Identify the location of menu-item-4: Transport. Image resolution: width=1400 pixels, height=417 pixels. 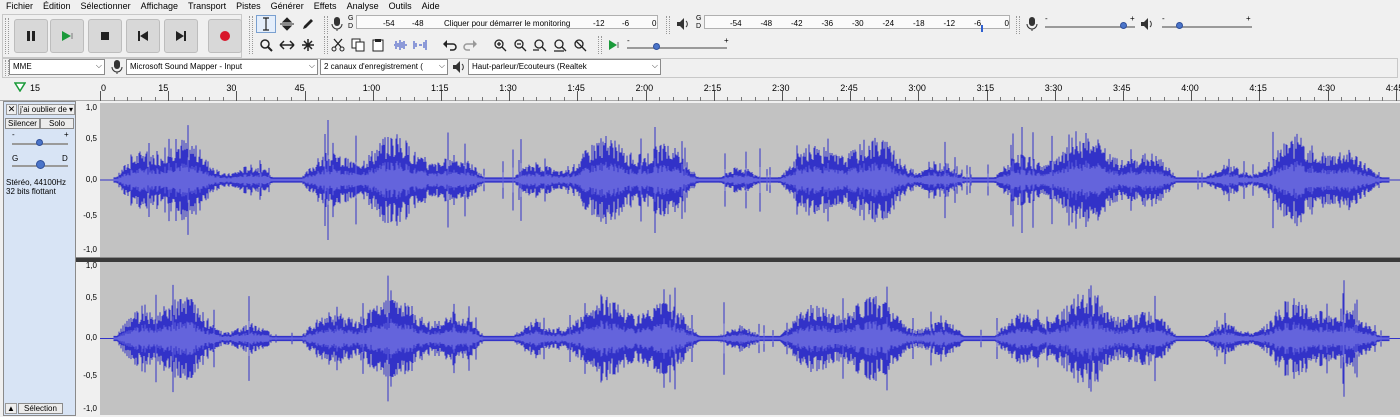
(207, 6).